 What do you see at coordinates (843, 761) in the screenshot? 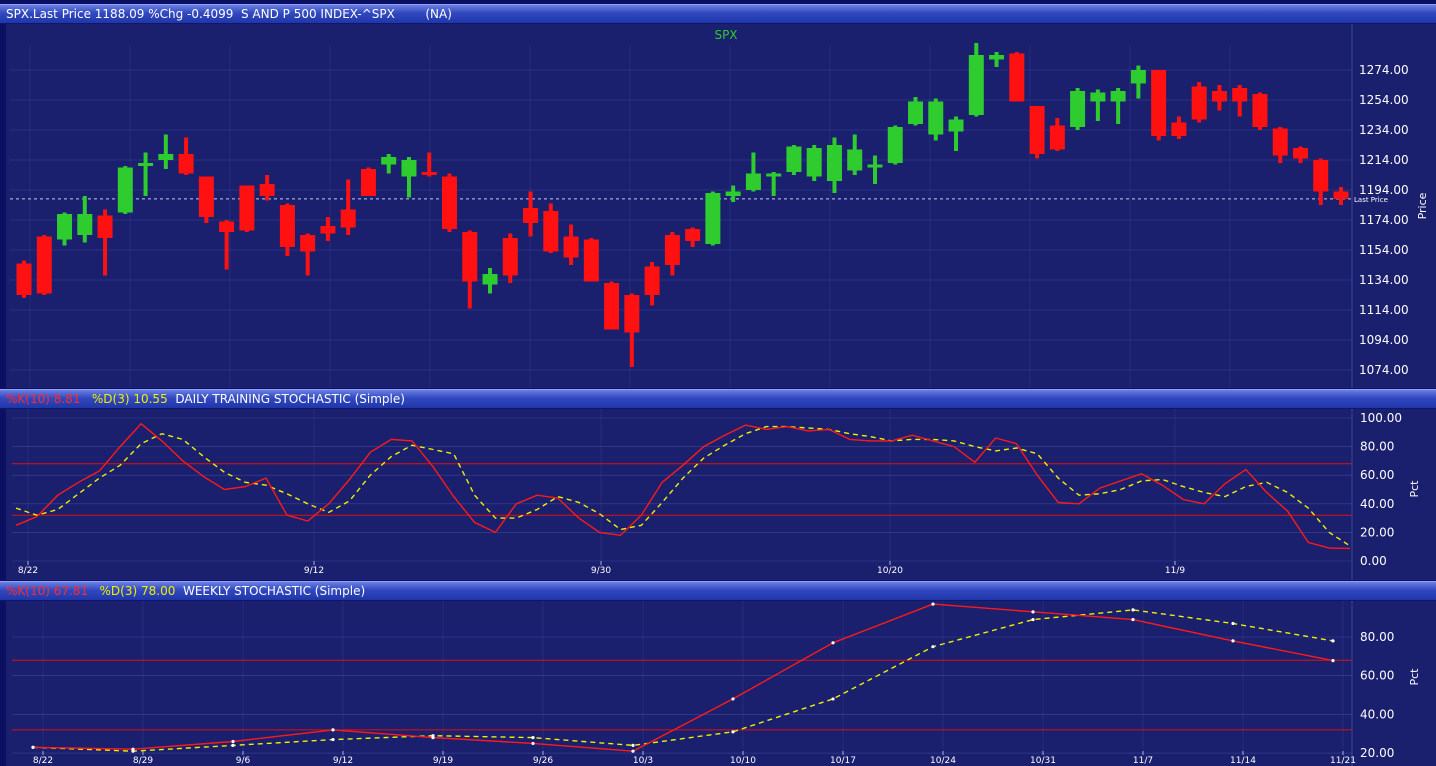
I see `x-tick-label: 10/17` at bounding box center [843, 761].